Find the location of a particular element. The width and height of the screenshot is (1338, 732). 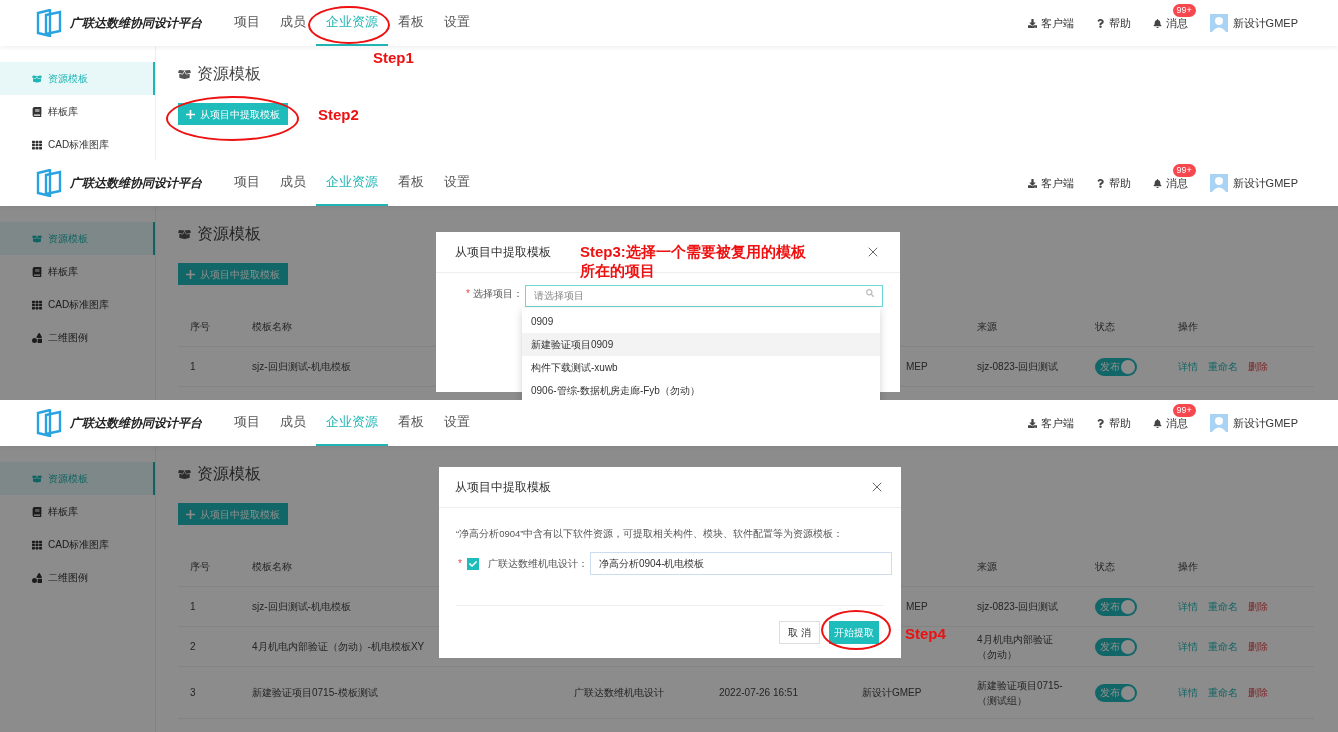

table-cell: MEP is located at coordinates (917, 366).